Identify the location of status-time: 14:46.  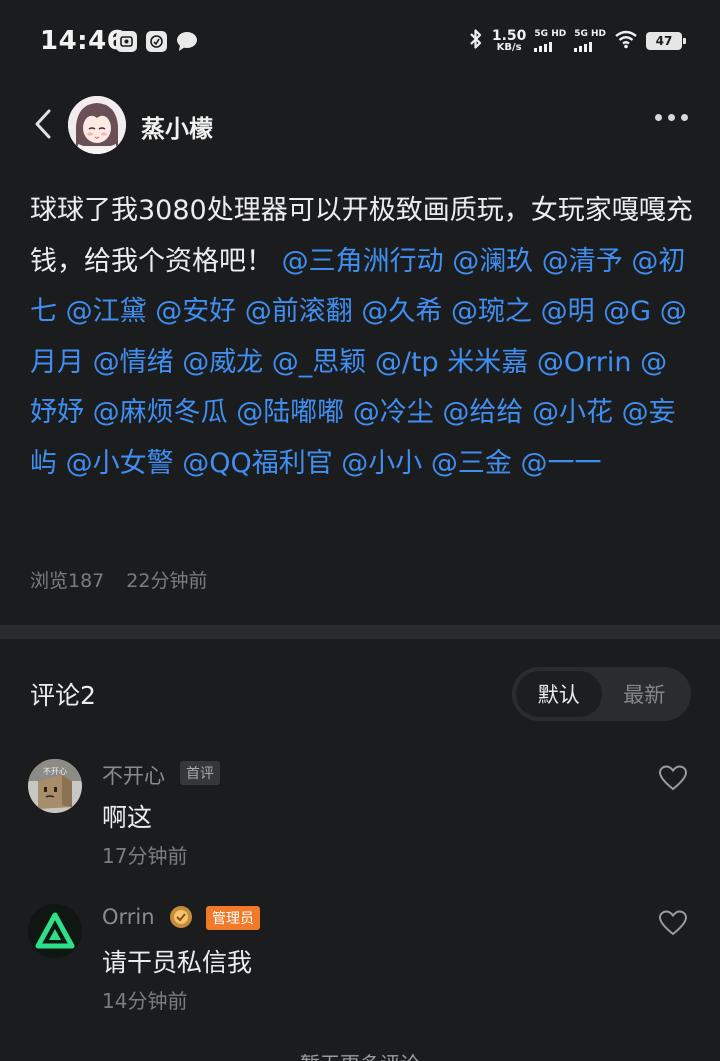
(83, 41).